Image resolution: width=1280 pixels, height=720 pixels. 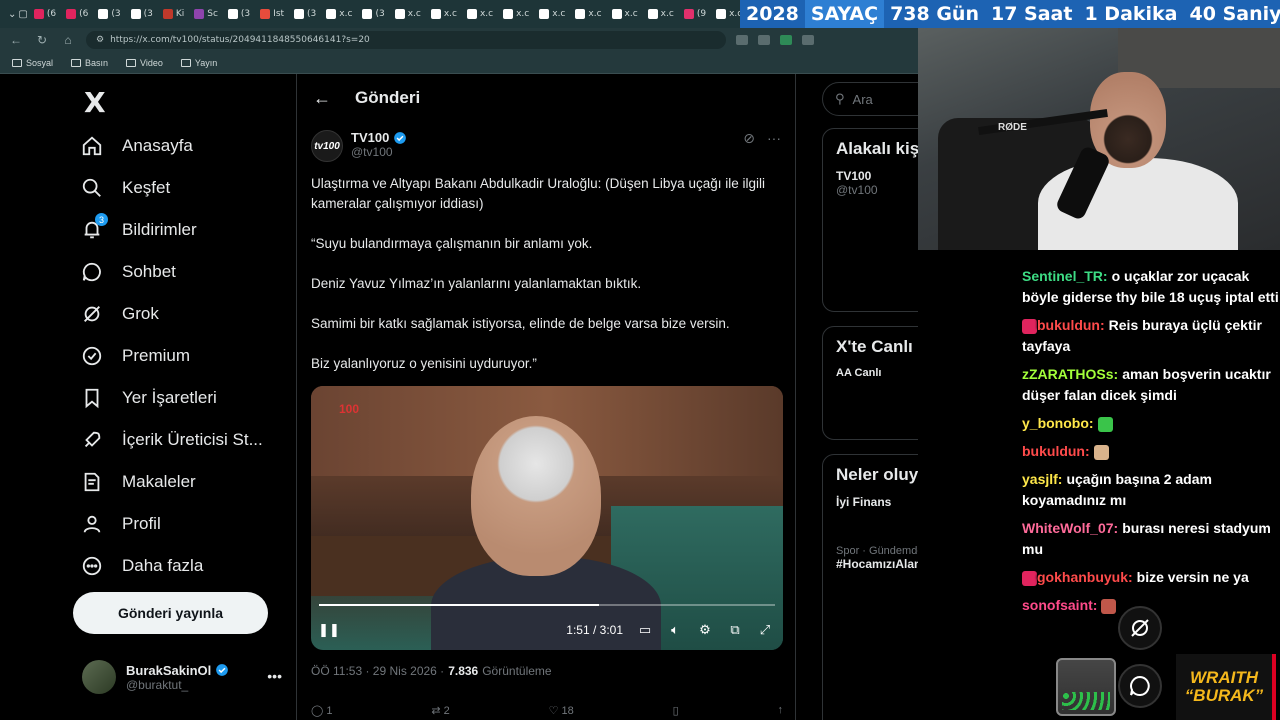 What do you see at coordinates (100, 40) in the screenshot?
I see `site-info-icon: ⚙` at bounding box center [100, 40].